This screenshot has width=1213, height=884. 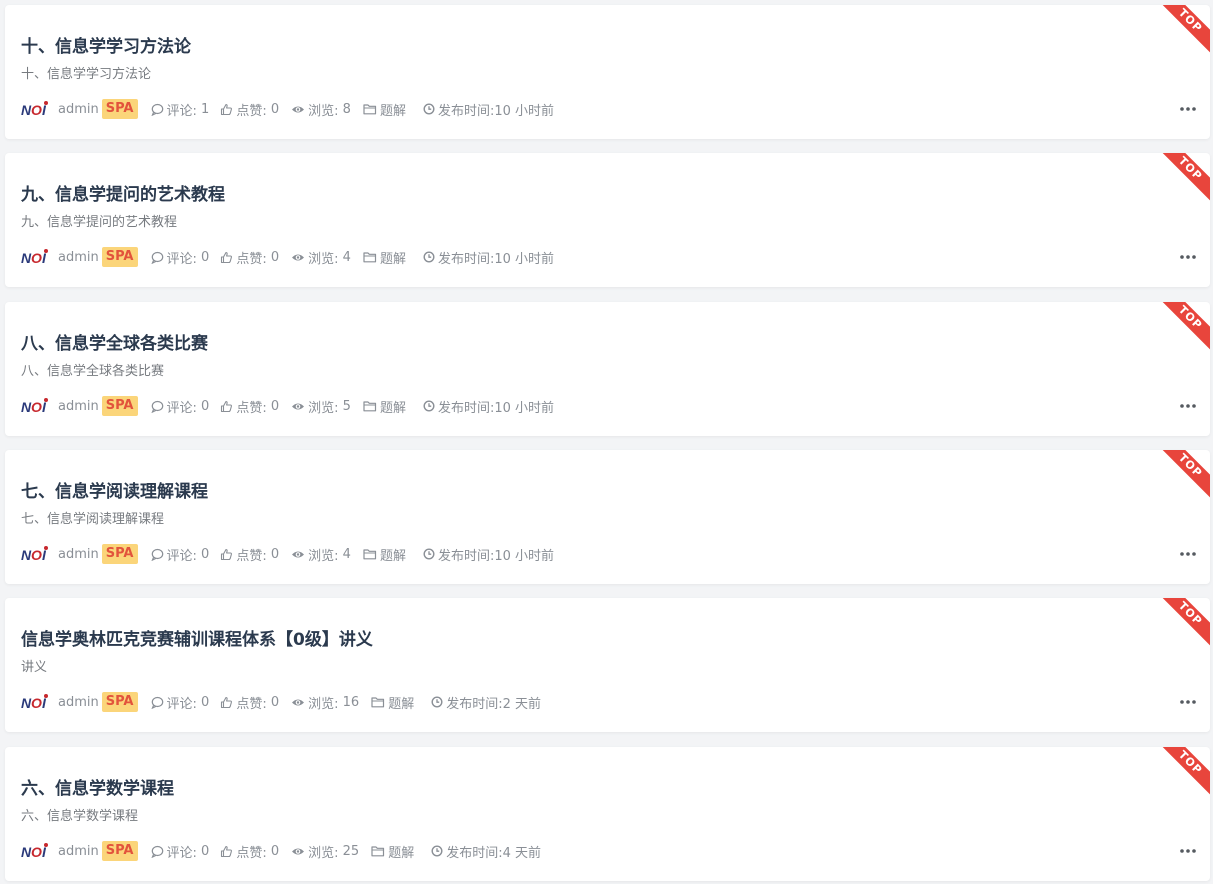 What do you see at coordinates (197, 637) in the screenshot?
I see `post-title: 信息学奥林匹克竞赛辅训课程体系【0级】讲义` at bounding box center [197, 637].